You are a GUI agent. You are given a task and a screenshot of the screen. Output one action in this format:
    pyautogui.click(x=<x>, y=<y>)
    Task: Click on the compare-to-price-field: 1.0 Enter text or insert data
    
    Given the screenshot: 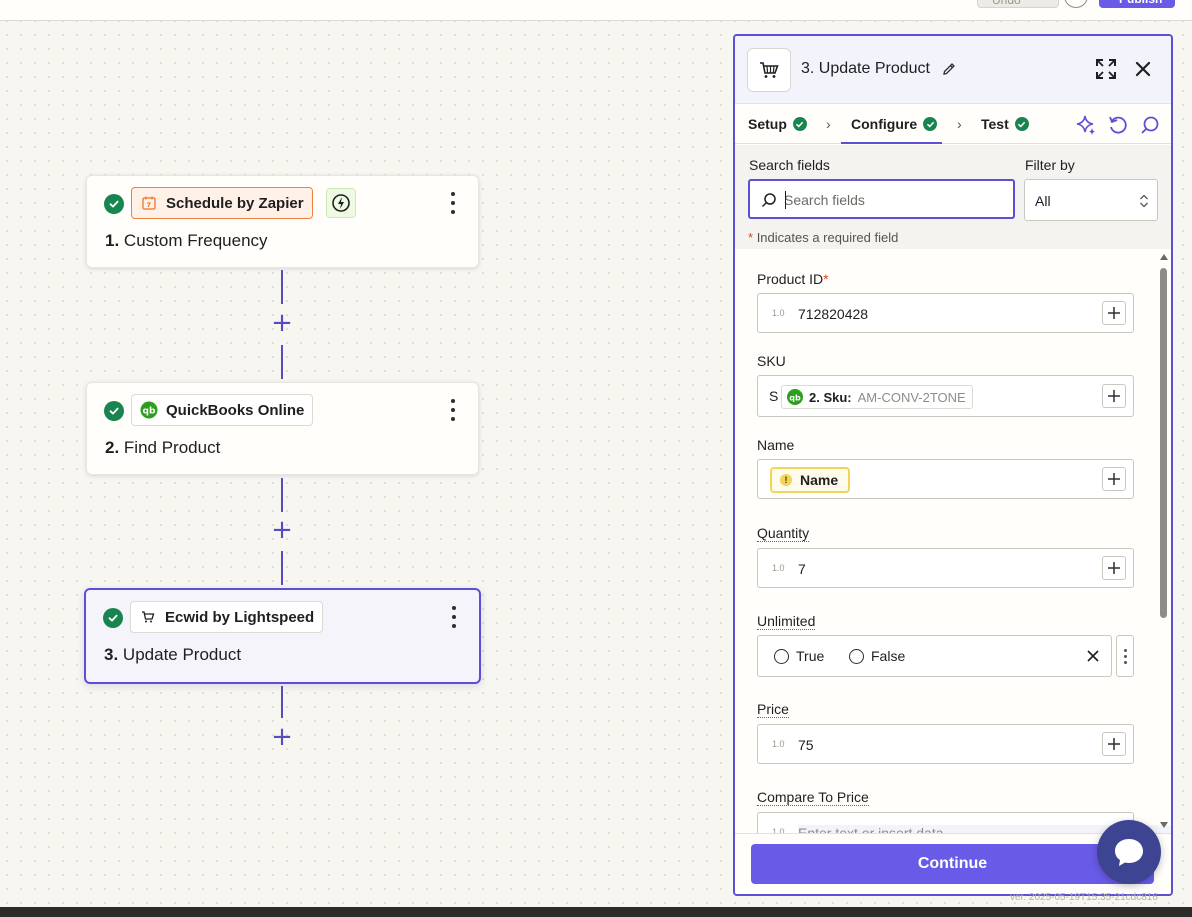 What is the action you would take?
    pyautogui.click(x=964, y=822)
    